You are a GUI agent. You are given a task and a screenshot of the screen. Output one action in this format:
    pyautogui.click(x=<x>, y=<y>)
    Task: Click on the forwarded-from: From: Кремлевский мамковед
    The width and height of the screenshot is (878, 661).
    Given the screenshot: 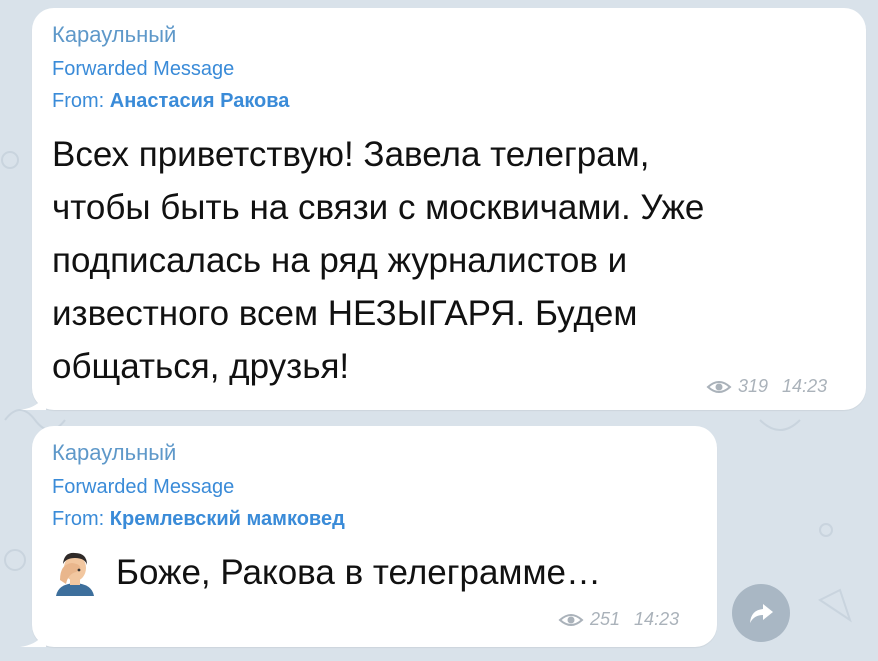 What is the action you would take?
    pyautogui.click(x=198, y=519)
    